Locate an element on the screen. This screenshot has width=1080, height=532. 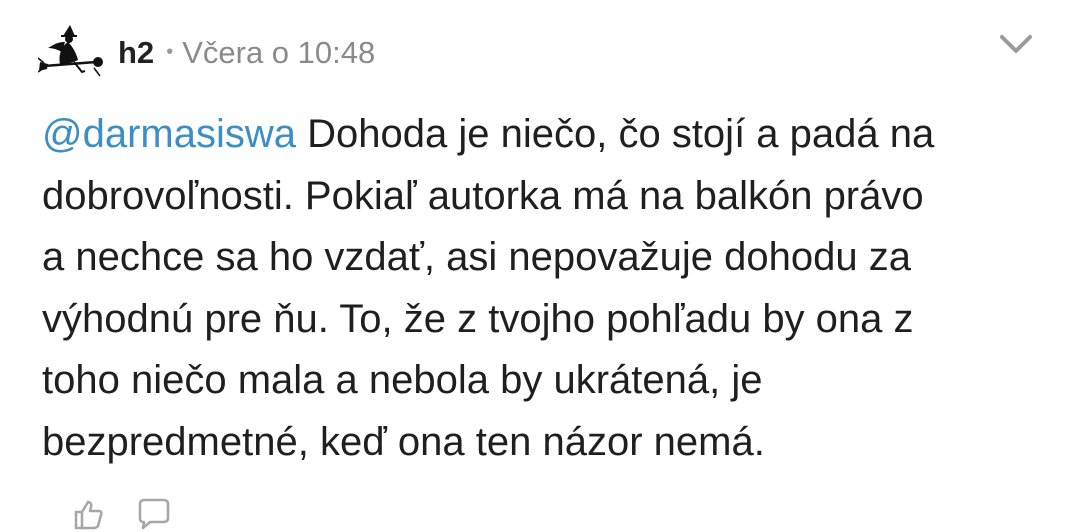
comment-line-1-text: Dohoda je niečo, čo stojí a padá na is located at coordinates (615, 134).